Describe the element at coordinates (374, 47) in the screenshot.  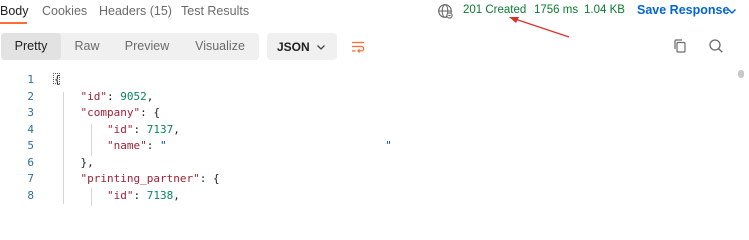
I see `response-toolbar: Pretty Raw Preview Visualize JSON` at that location.